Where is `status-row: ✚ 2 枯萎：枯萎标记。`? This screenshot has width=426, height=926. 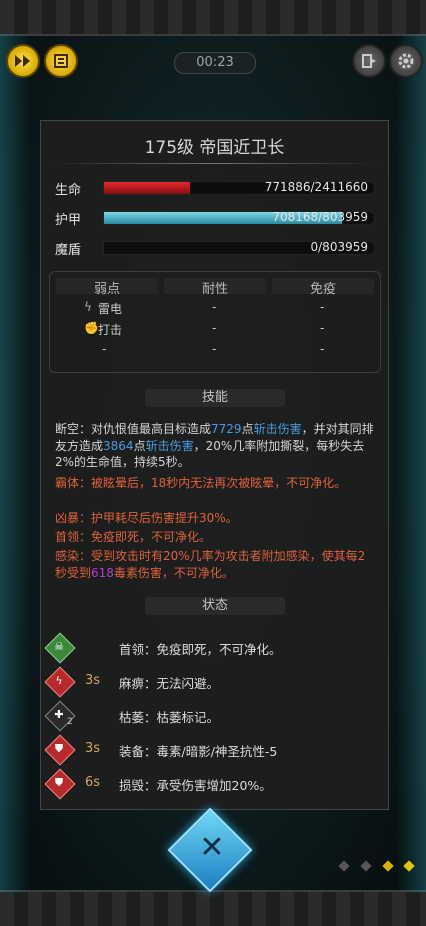
status-row: ✚ 2 枯萎：枯萎标记。 is located at coordinates (211, 716).